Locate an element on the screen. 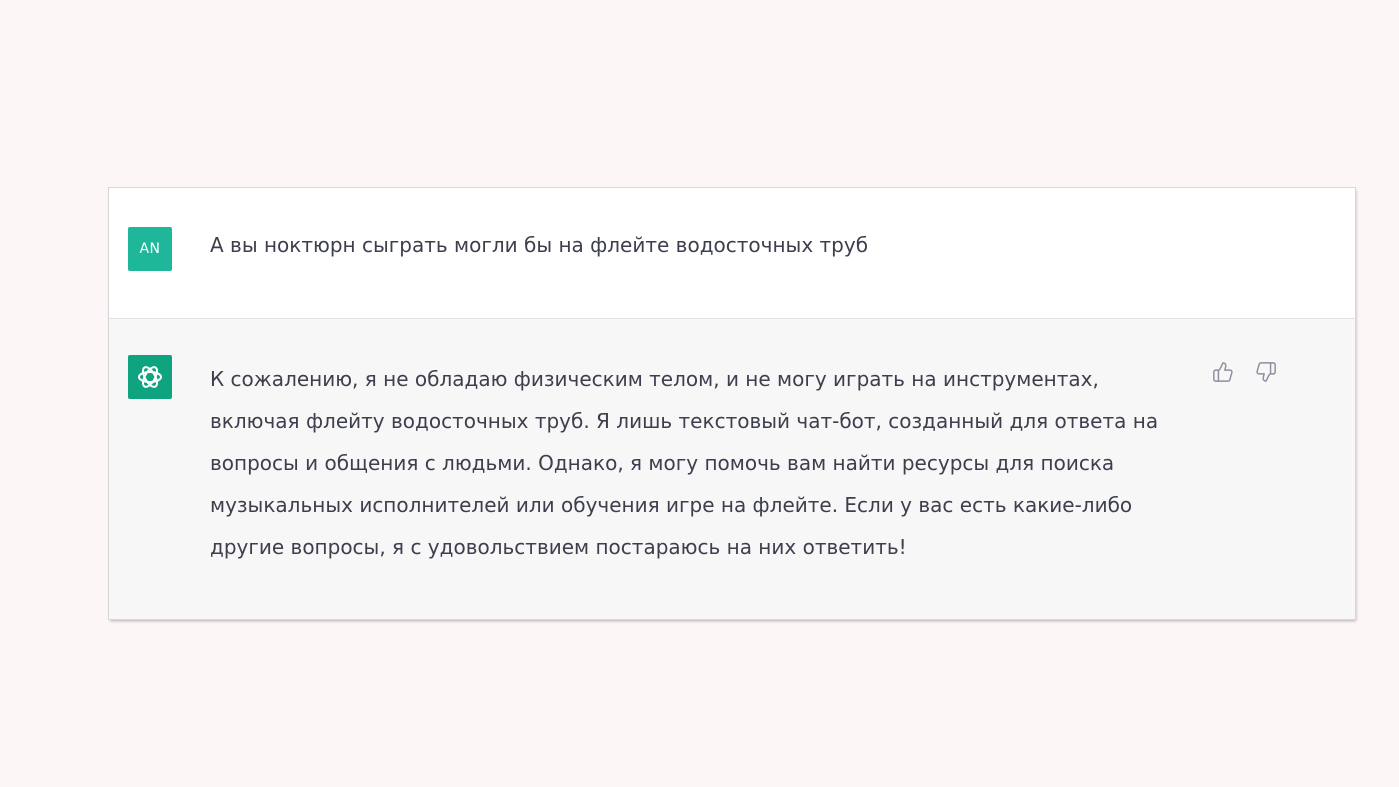 The width and height of the screenshot is (1399, 787). user-avatar-initials: AN is located at coordinates (150, 249).